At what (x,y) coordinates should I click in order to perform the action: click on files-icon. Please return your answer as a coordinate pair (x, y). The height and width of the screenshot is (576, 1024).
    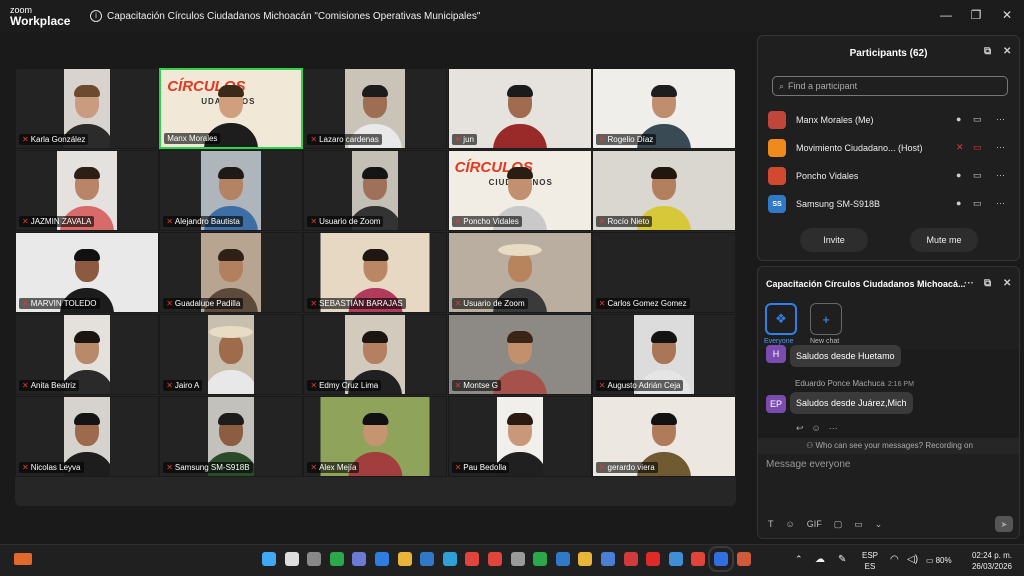
    Looking at the image, I should click on (404, 559).